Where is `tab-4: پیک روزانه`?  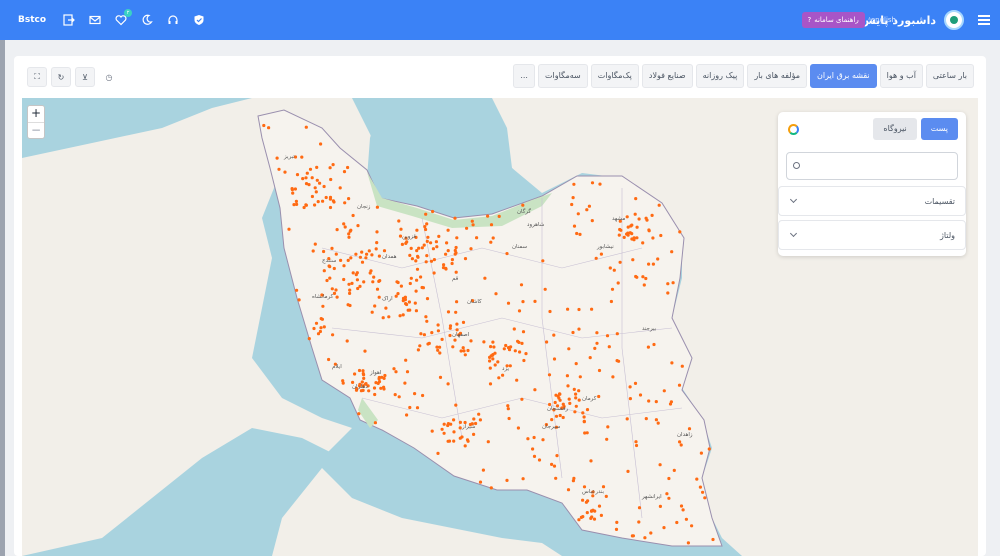
tab-4: پیک روزانه is located at coordinates (720, 76).